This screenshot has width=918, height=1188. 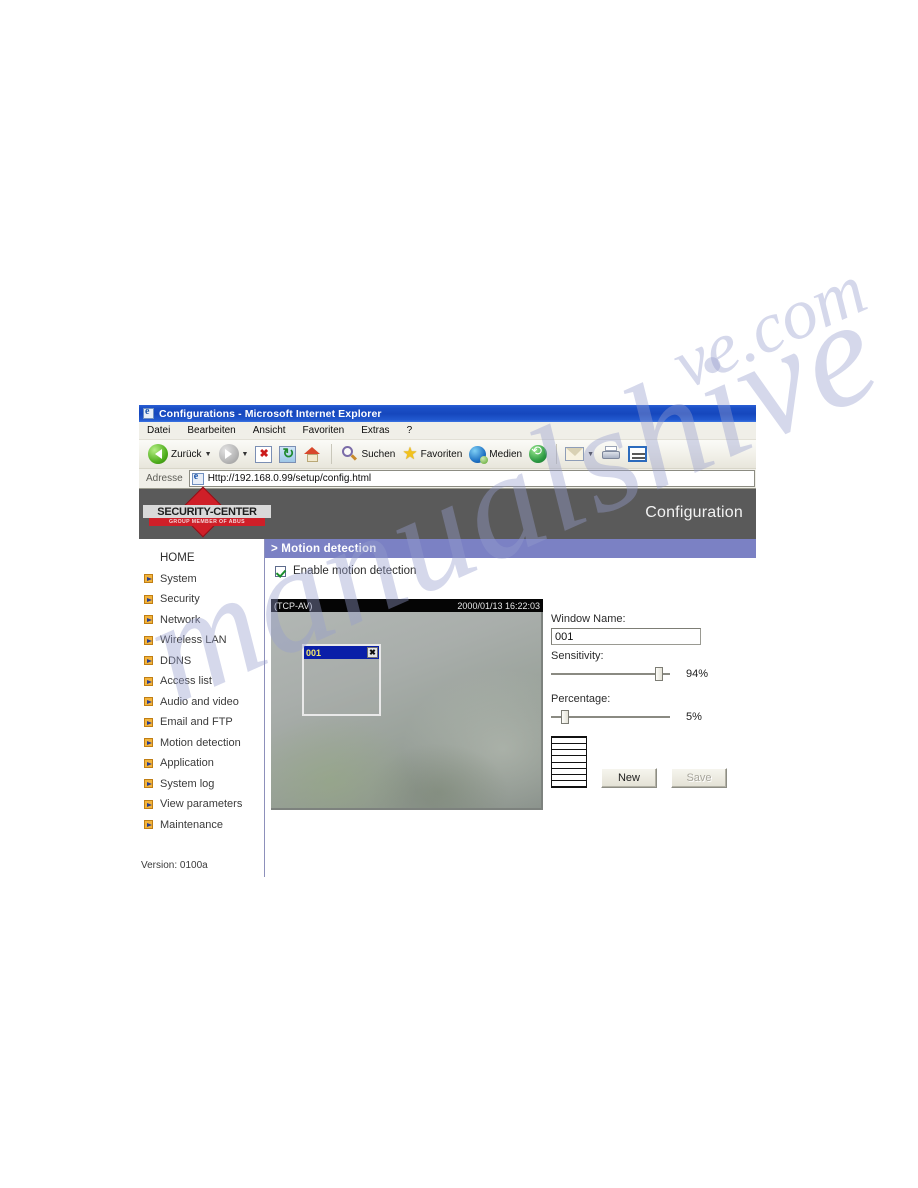 I want to click on sidebar-item-home: HOME, so click(x=201, y=558).